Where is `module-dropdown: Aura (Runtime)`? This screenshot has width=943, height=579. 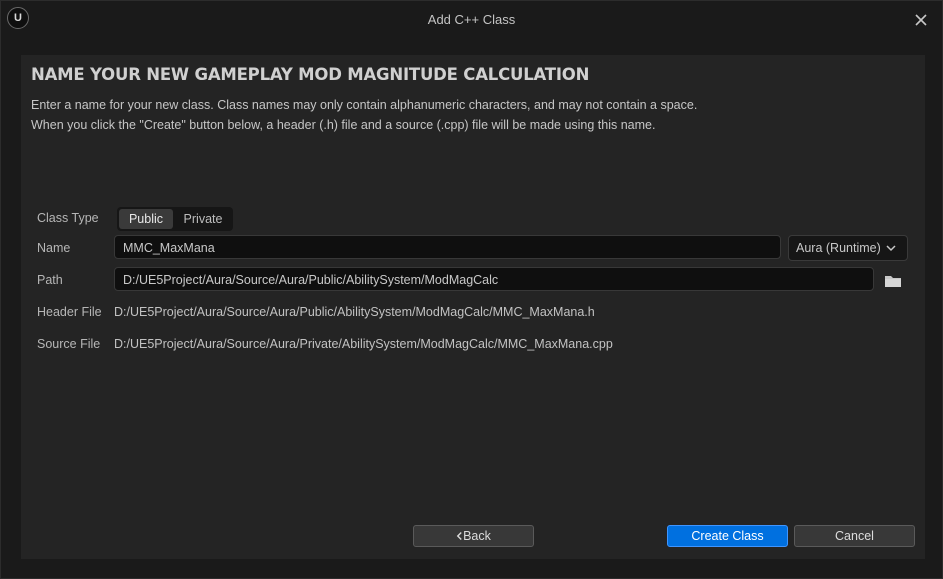
module-dropdown: Aura (Runtime) is located at coordinates (848, 248).